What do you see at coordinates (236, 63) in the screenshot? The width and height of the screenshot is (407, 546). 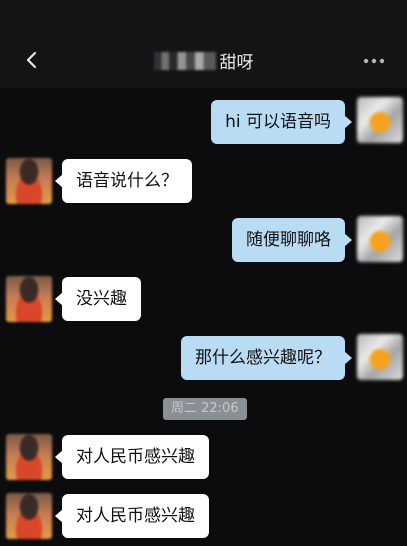 I see `chat-title-text: 甜呀` at bounding box center [236, 63].